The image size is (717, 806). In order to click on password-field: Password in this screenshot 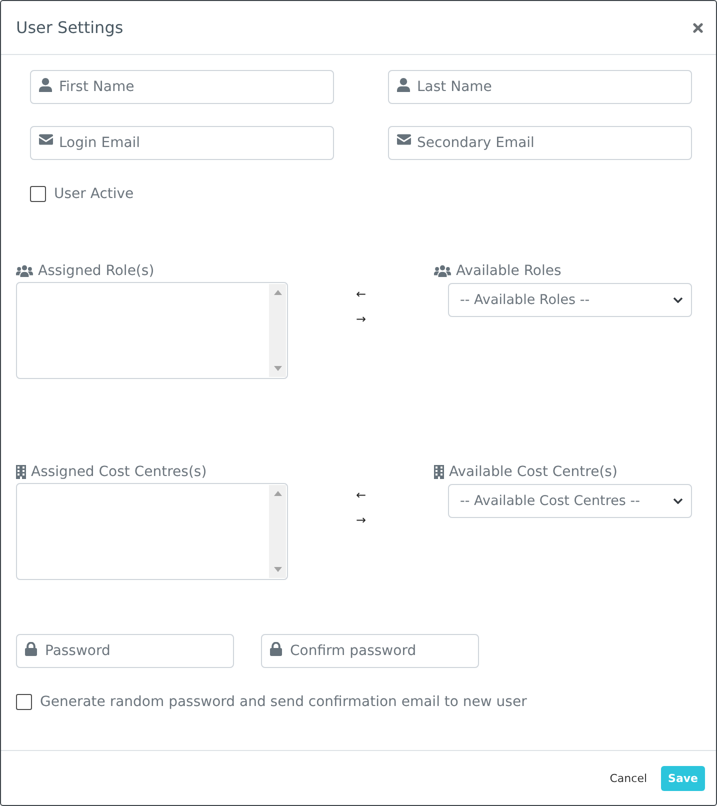, I will do `click(125, 651)`.